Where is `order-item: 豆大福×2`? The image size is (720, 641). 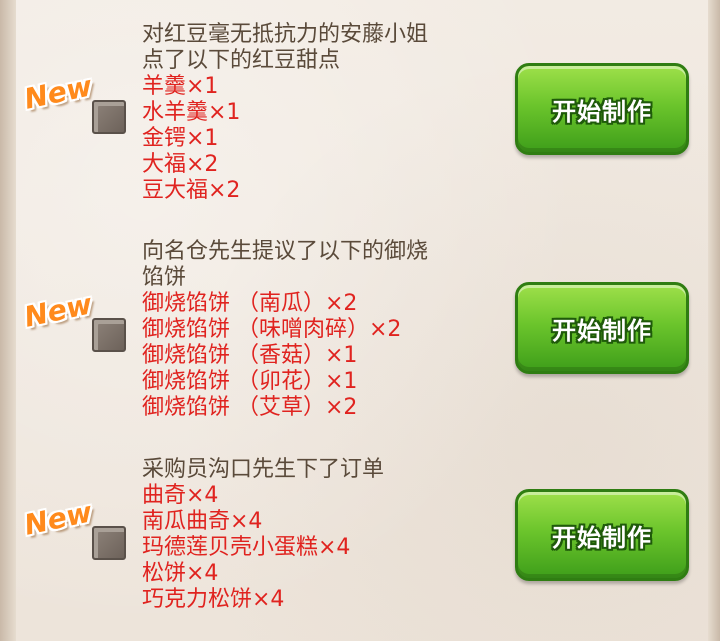
order-item: 豆大福×2 is located at coordinates (191, 190).